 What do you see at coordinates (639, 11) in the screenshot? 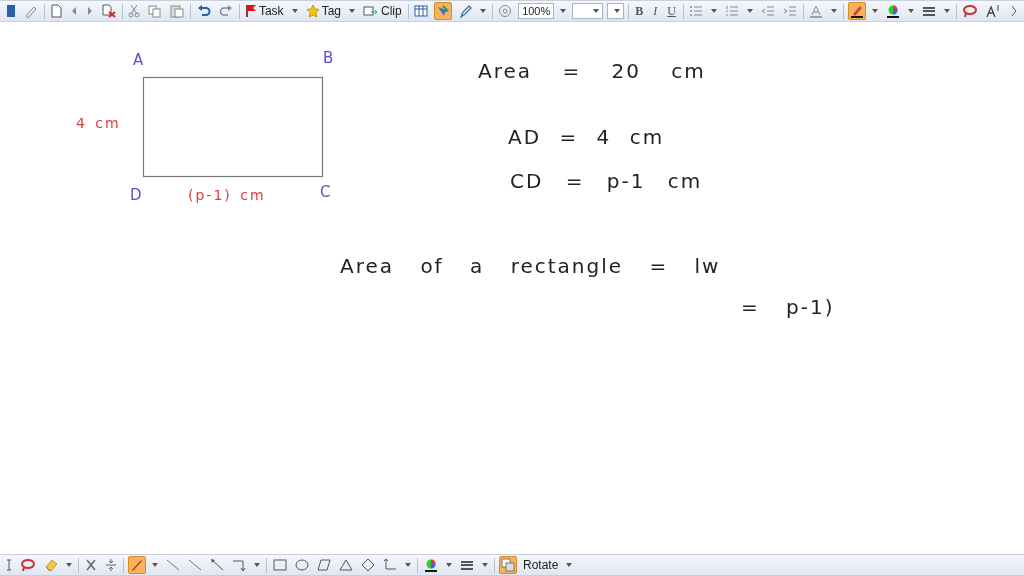
I see `bold-button: B` at bounding box center [639, 11].